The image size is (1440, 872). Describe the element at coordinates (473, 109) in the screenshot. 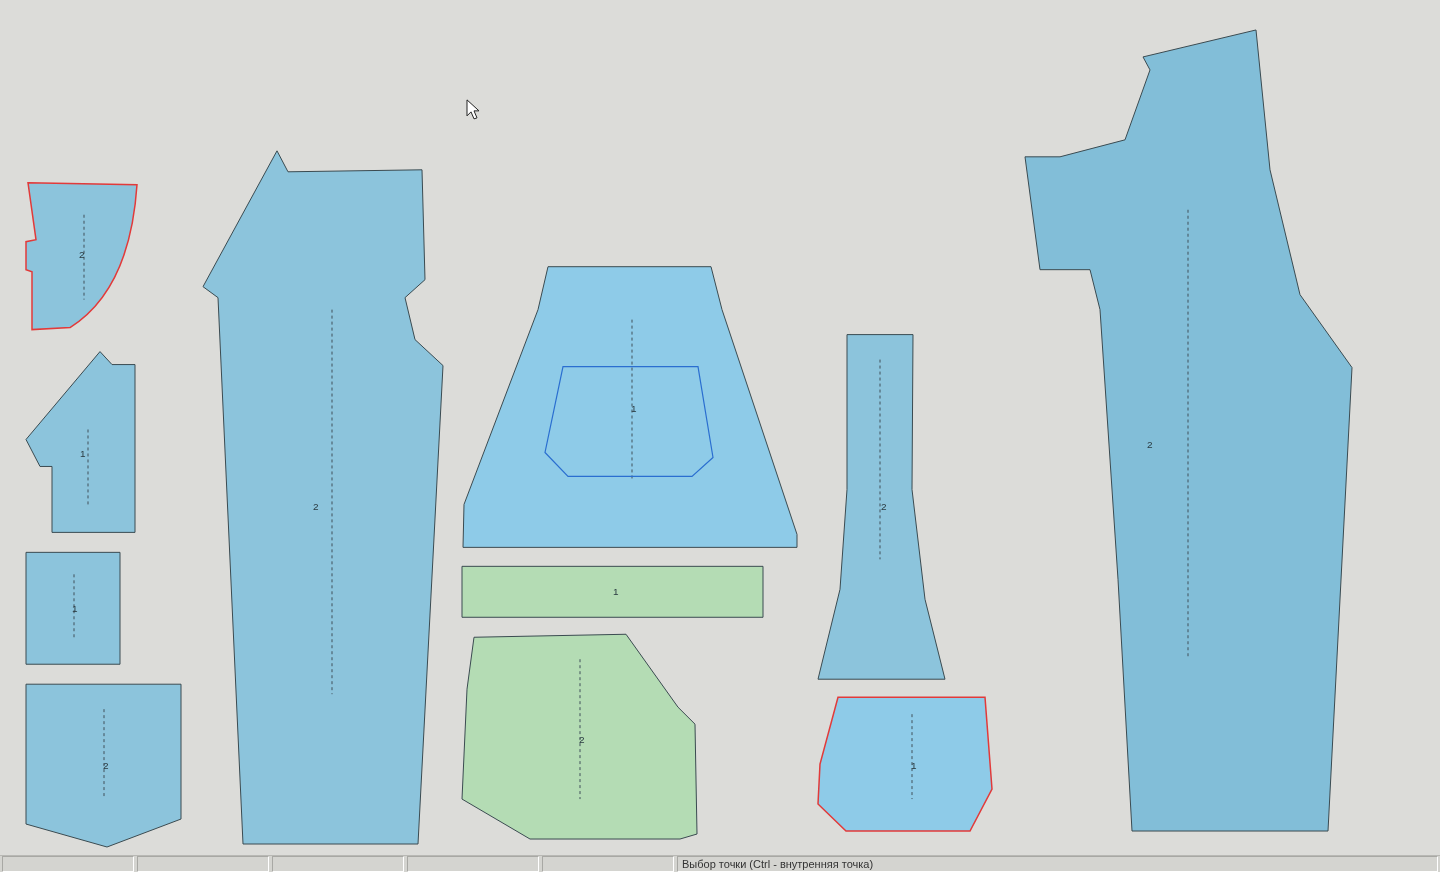

I see `cursor-icon` at that location.